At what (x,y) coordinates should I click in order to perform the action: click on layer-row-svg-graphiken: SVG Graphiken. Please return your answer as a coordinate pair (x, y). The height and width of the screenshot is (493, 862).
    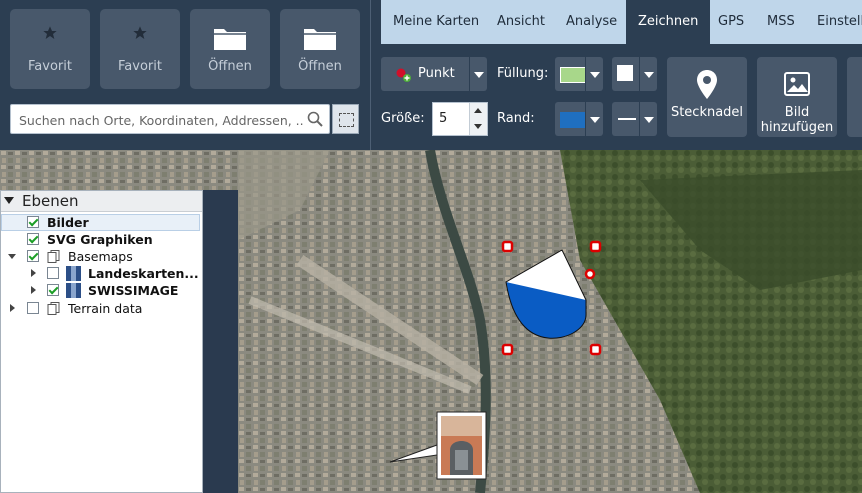
    Looking at the image, I should click on (101, 239).